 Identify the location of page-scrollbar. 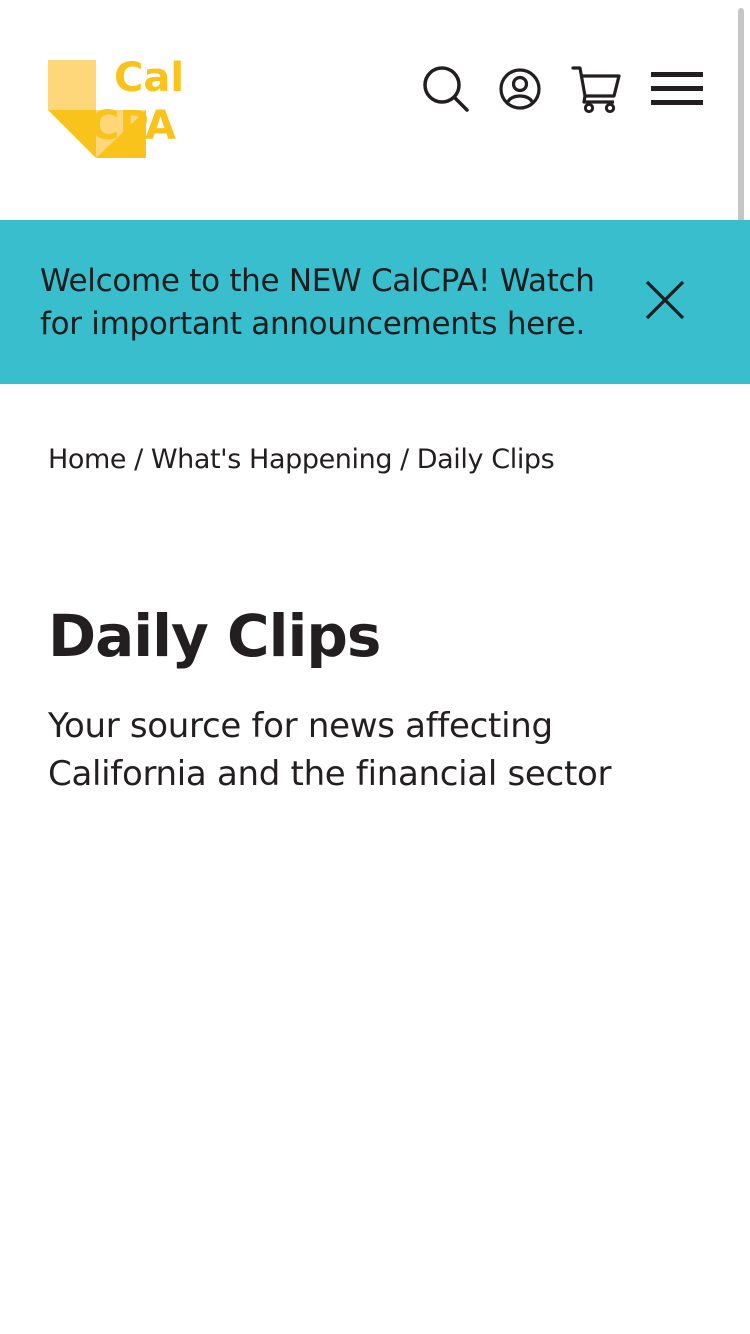
(741, 119).